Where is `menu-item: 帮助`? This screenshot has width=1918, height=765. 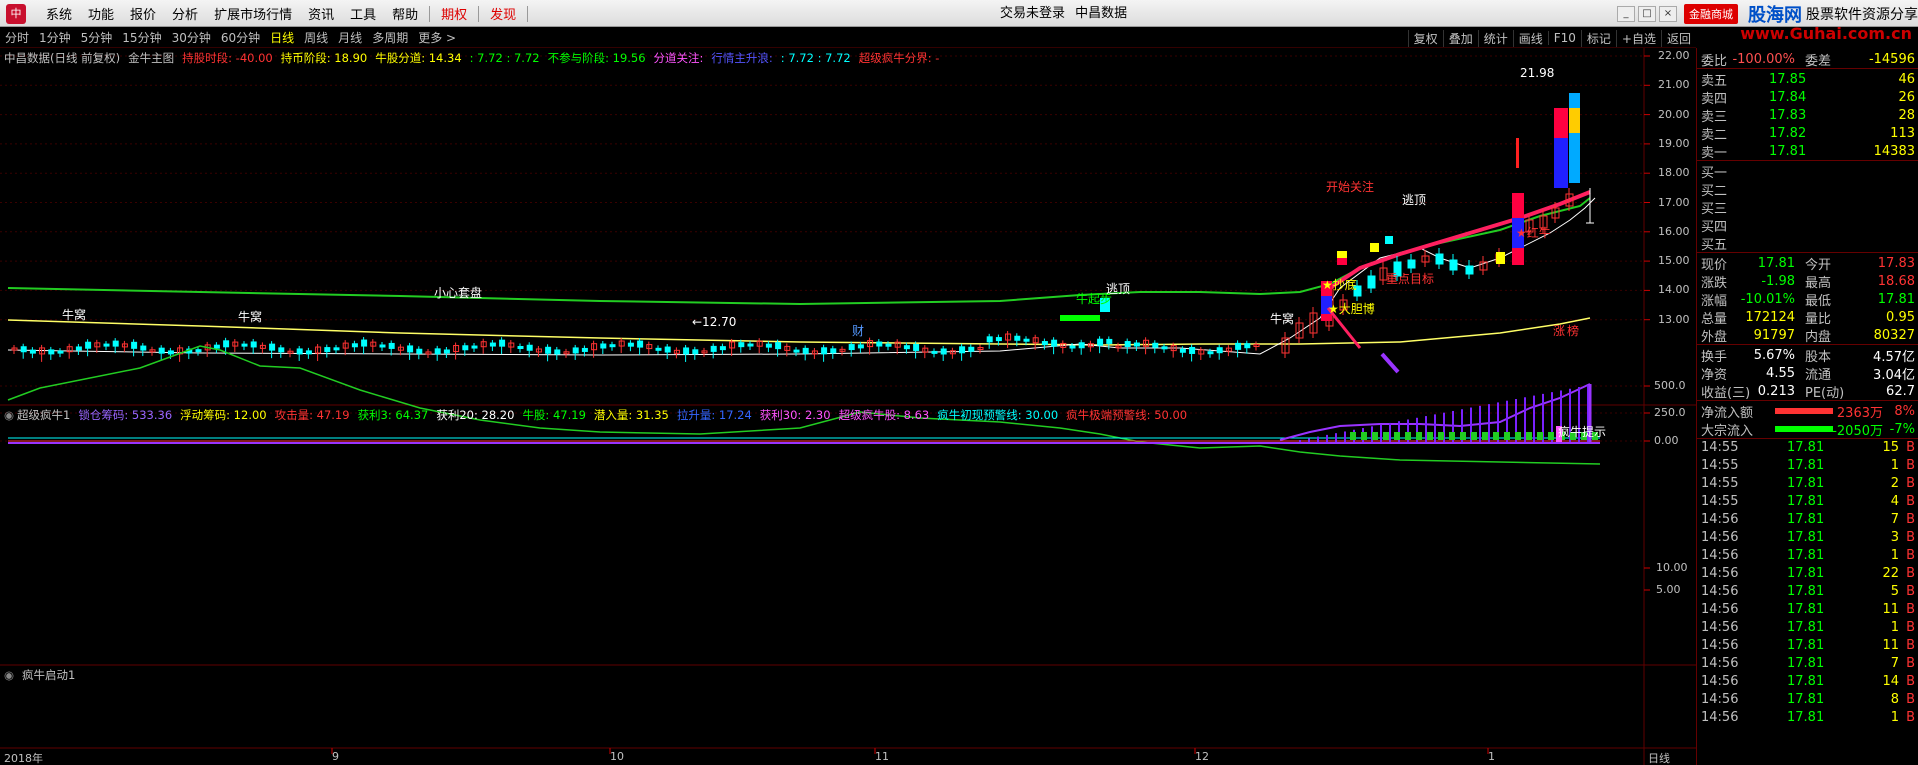
menu-item: 帮助 is located at coordinates (405, 13).